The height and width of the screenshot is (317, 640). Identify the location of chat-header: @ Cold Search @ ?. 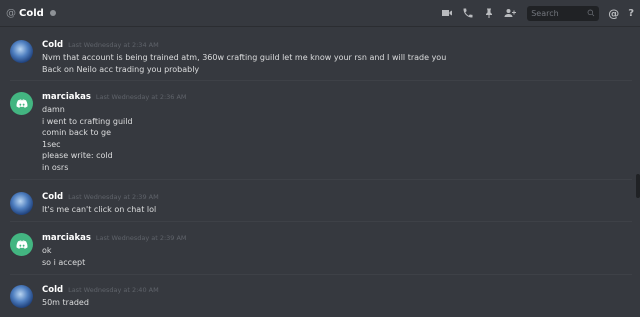
(320, 13).